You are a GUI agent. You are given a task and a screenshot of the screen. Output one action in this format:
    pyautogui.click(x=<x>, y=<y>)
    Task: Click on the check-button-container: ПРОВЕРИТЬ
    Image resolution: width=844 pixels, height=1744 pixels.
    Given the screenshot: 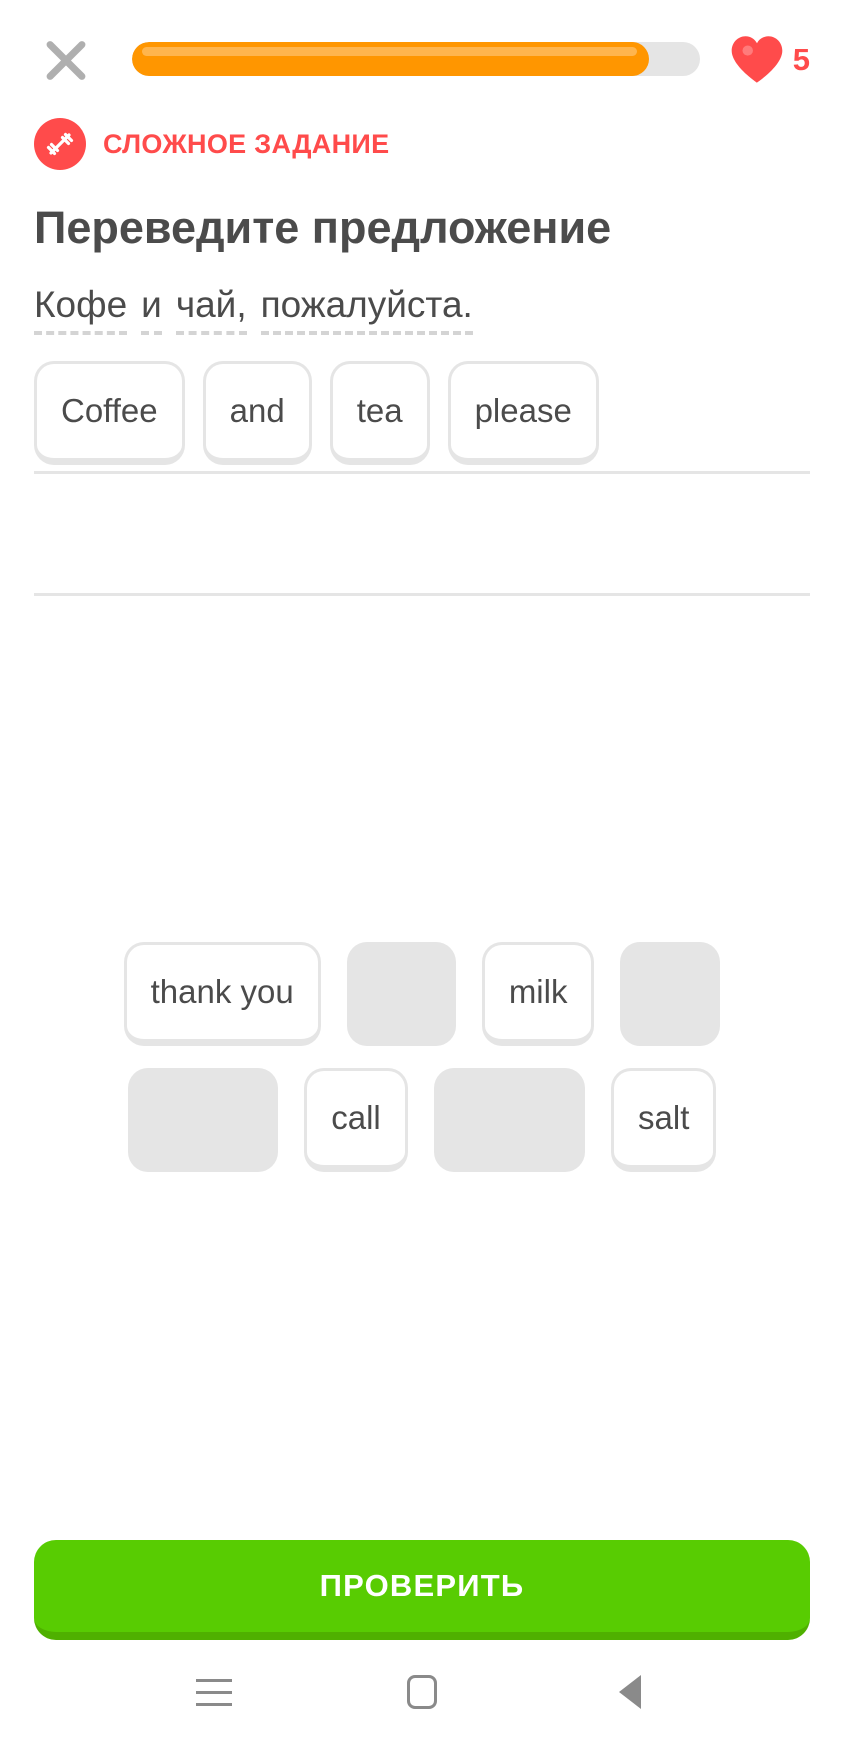 What is the action you would take?
    pyautogui.click(x=422, y=1590)
    